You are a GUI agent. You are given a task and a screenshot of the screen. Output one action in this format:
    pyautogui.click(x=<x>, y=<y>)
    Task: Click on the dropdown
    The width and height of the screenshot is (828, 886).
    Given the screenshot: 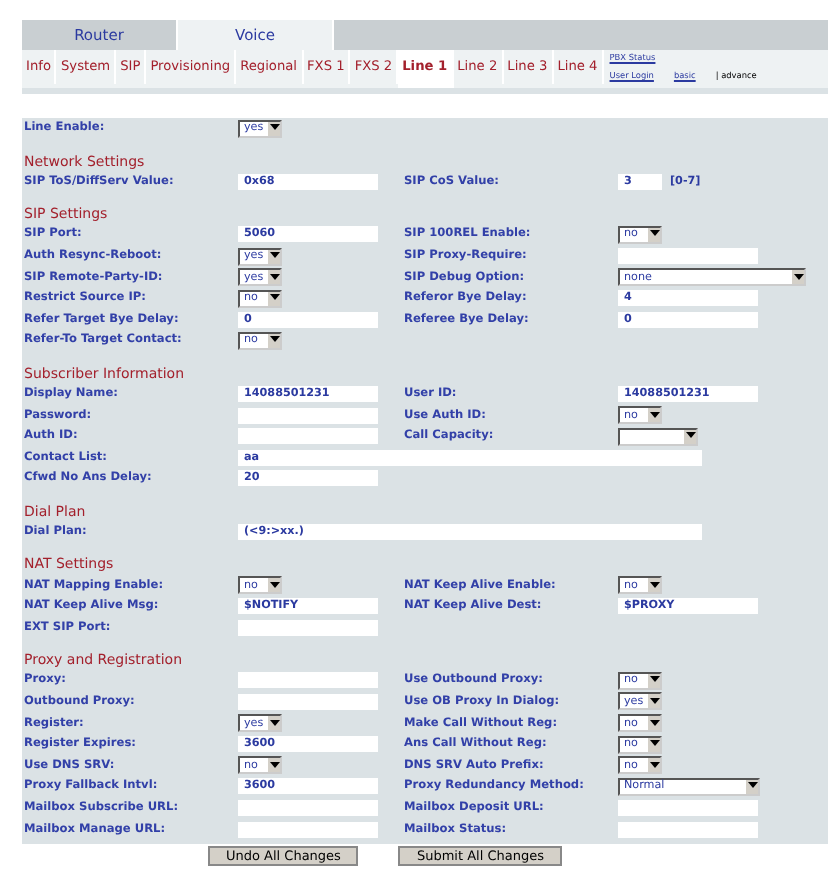 What is the action you would take?
    pyautogui.click(x=658, y=436)
    